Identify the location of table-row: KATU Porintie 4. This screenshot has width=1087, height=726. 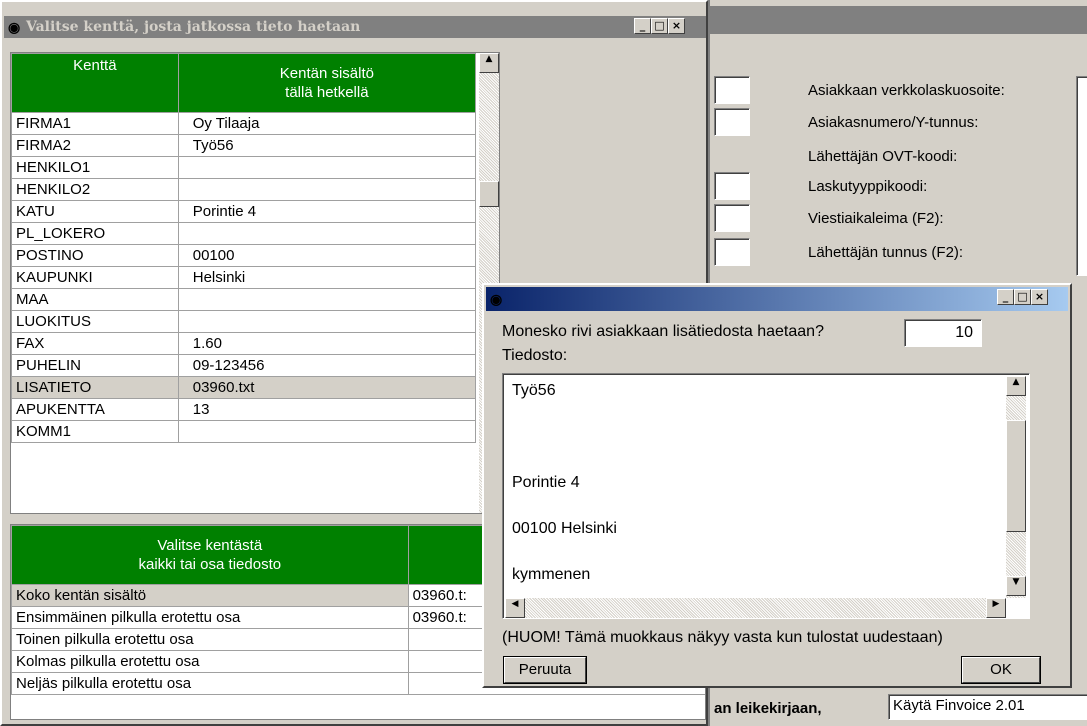
(244, 211).